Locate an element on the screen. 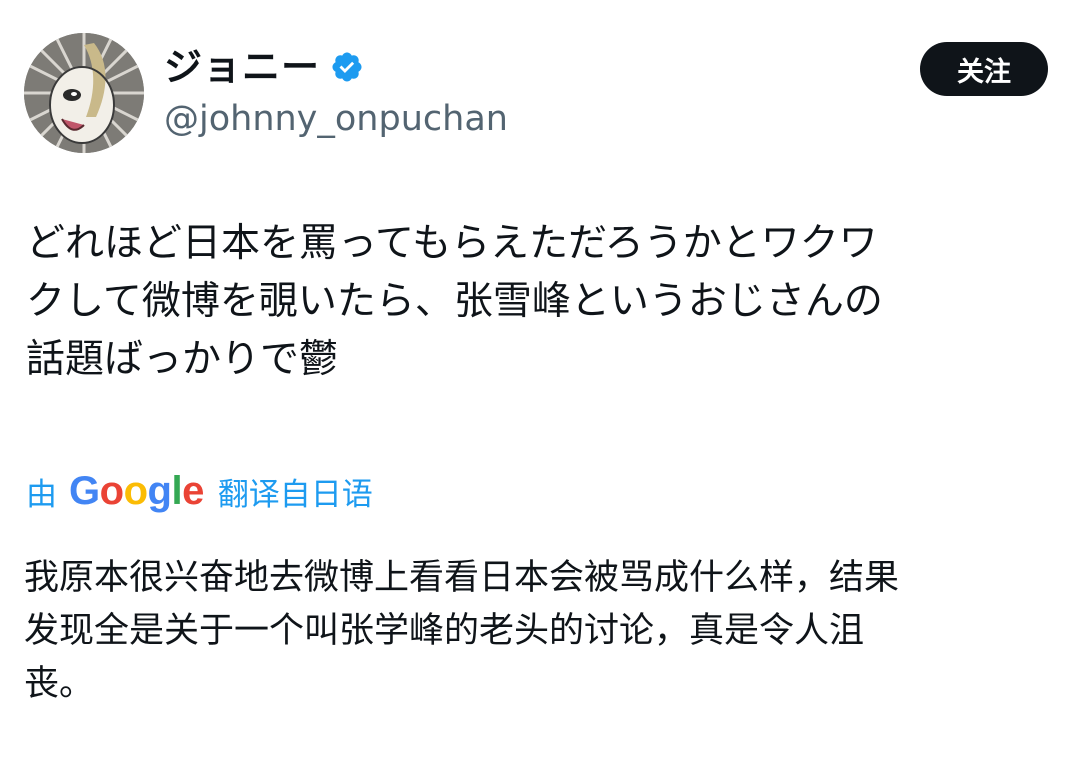  google-logo: Google is located at coordinates (136, 491).